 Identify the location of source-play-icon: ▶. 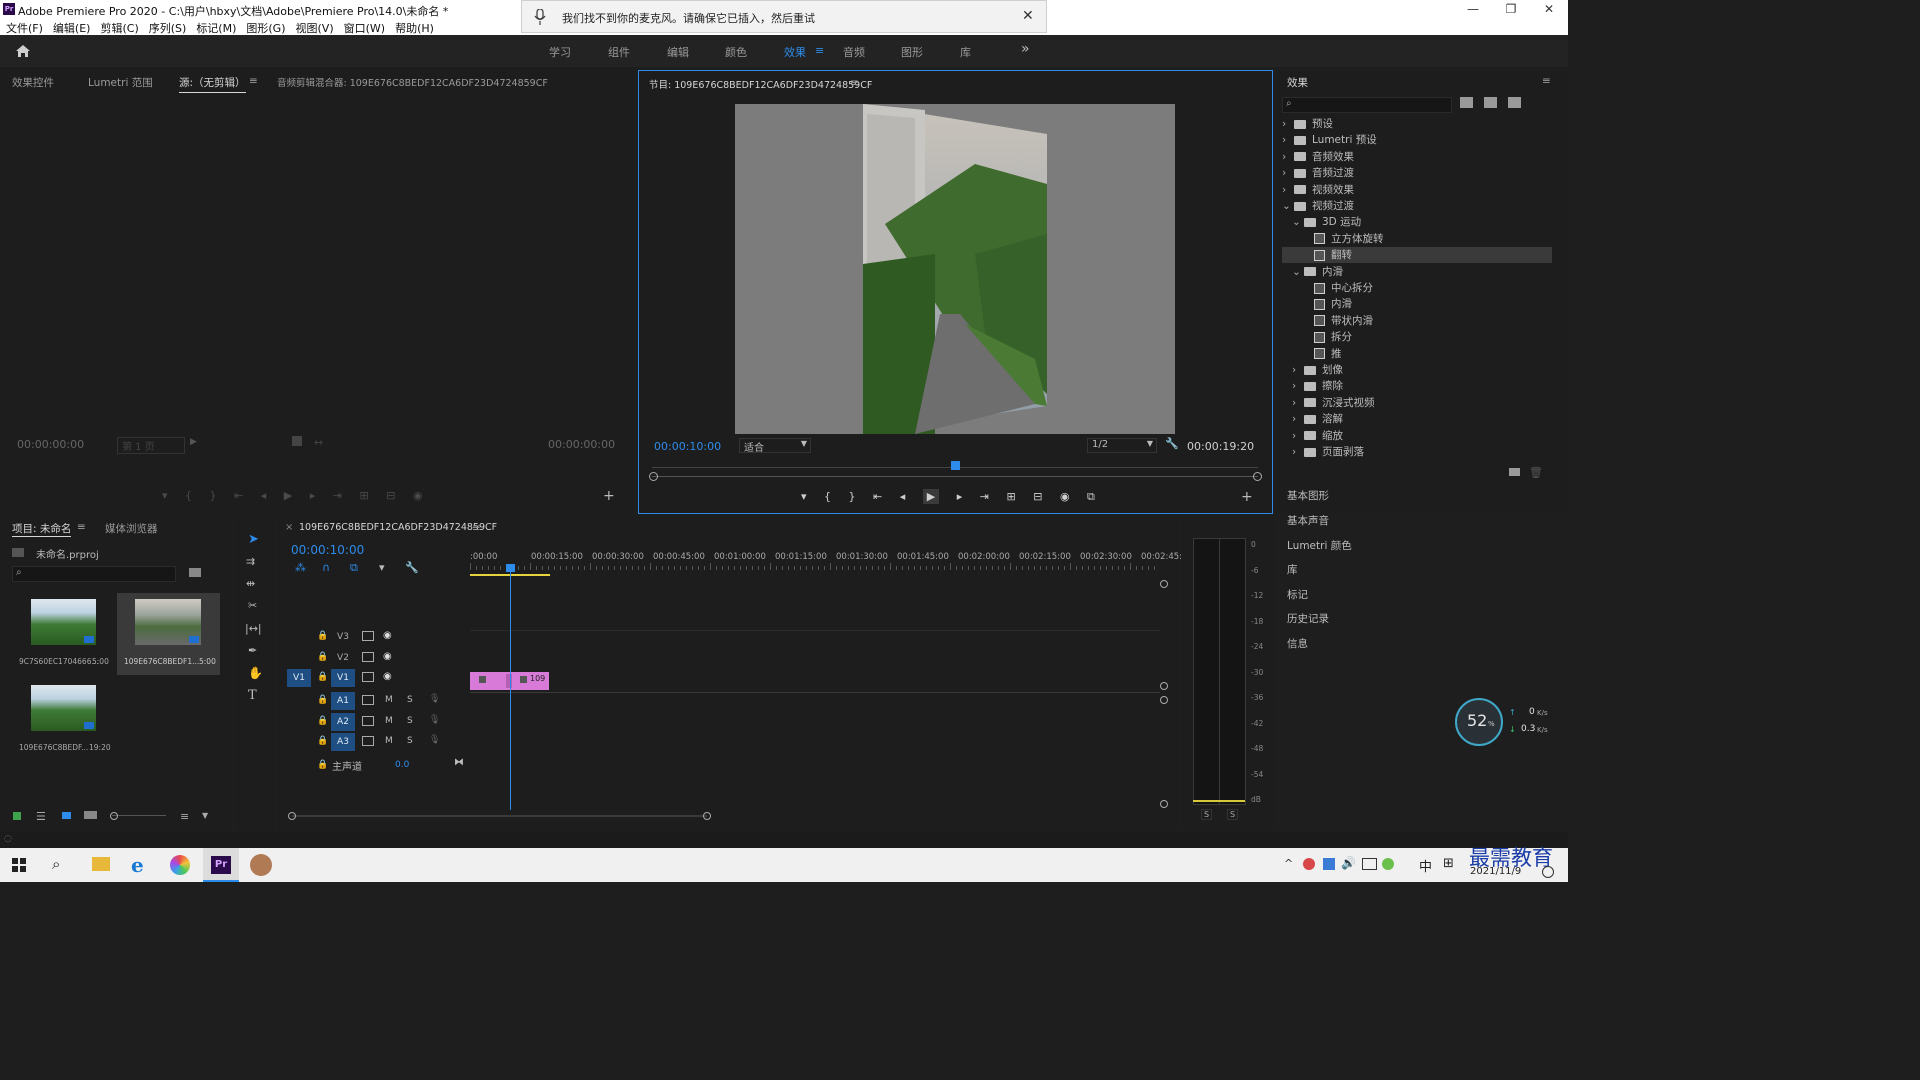
(288, 495).